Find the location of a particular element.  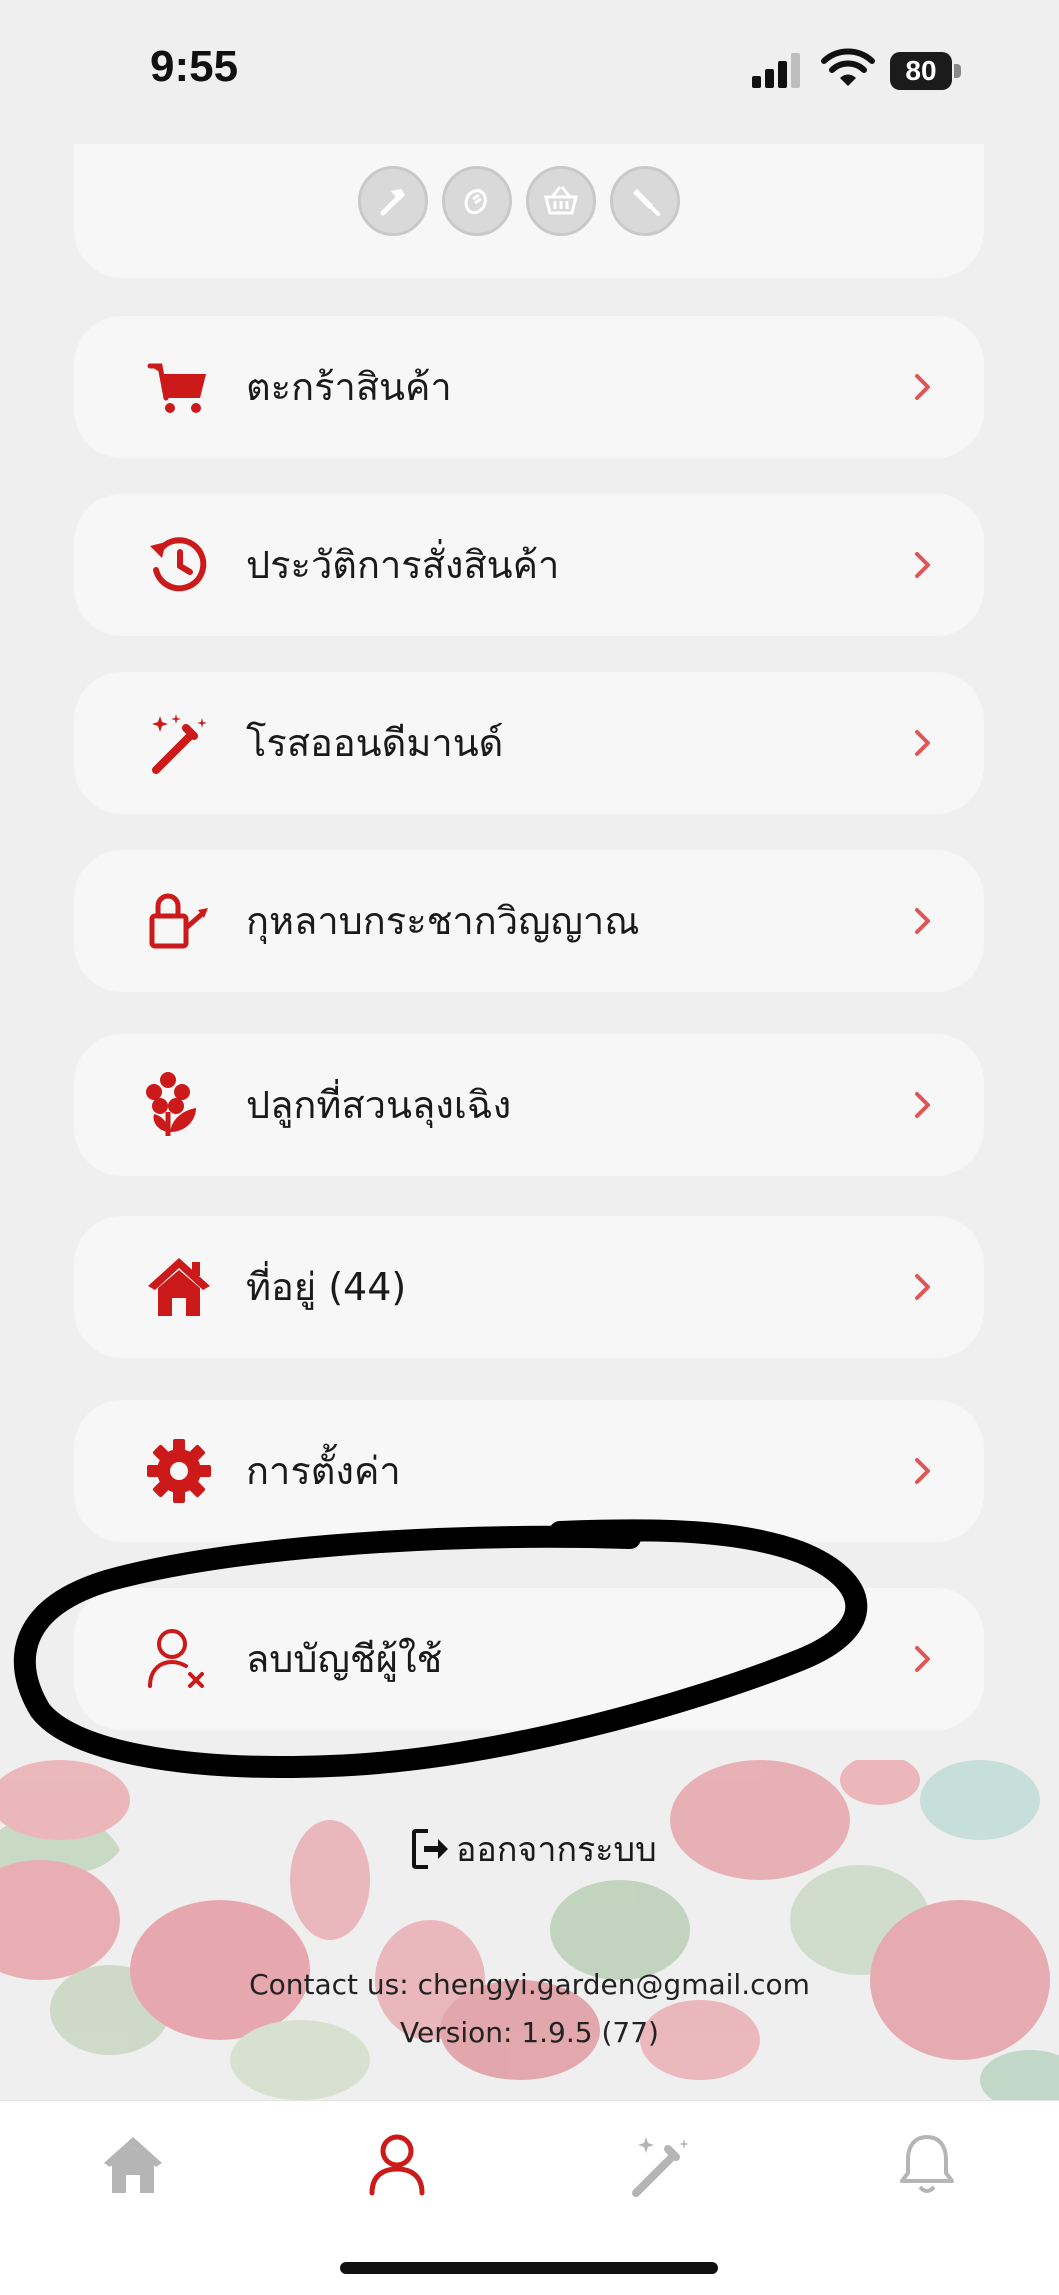

status-time: 9:55 is located at coordinates (194, 66).